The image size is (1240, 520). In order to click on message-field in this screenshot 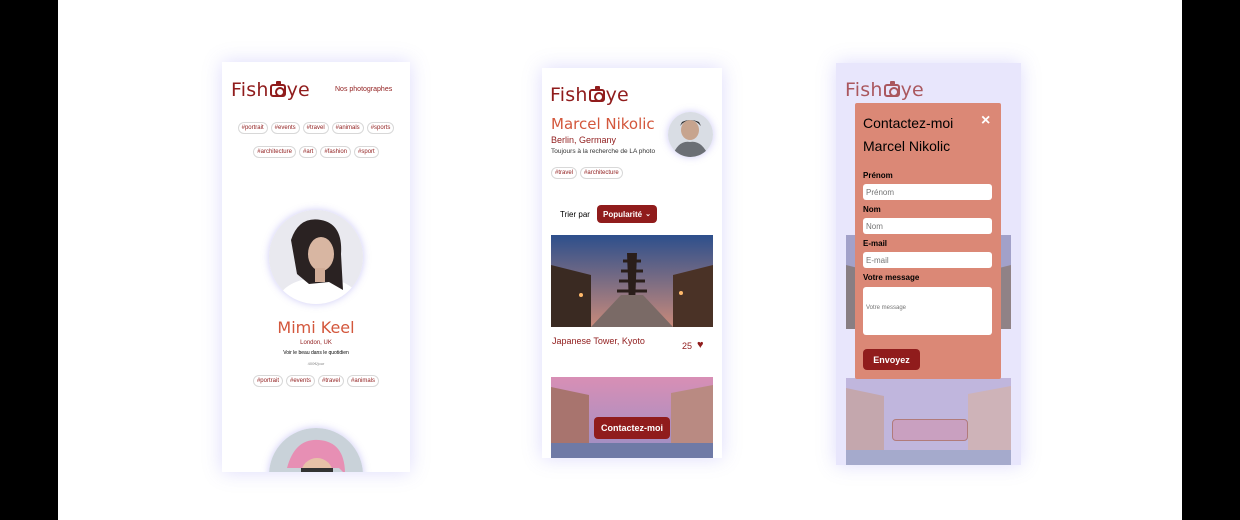, I will do `click(927, 311)`.